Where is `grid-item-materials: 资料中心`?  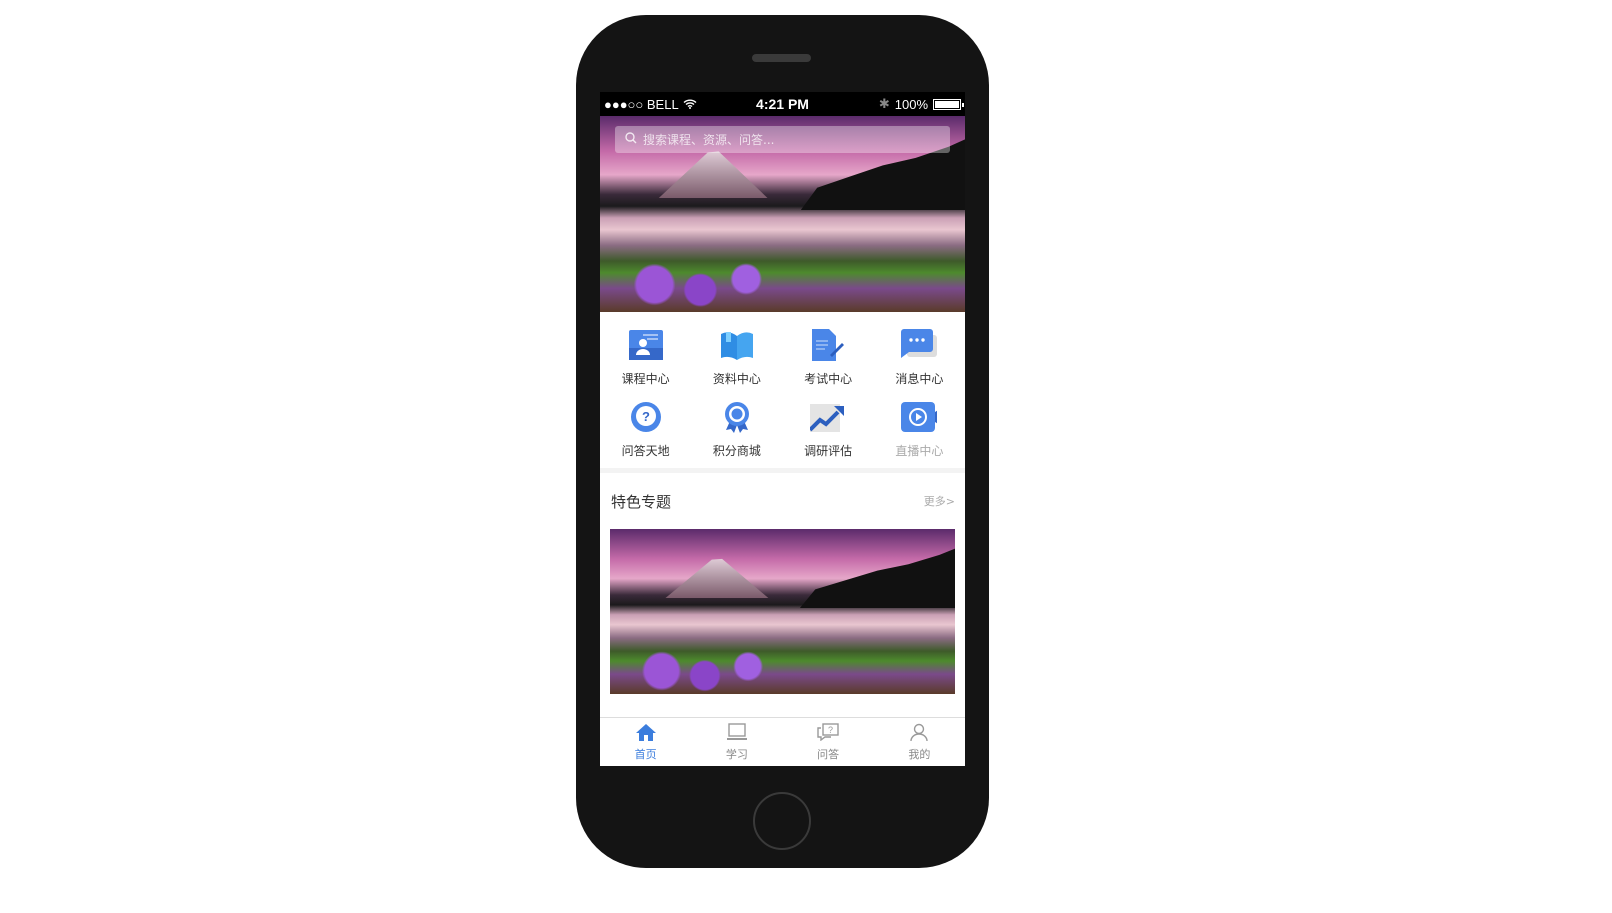 grid-item-materials: 资料中心 is located at coordinates (736, 364).